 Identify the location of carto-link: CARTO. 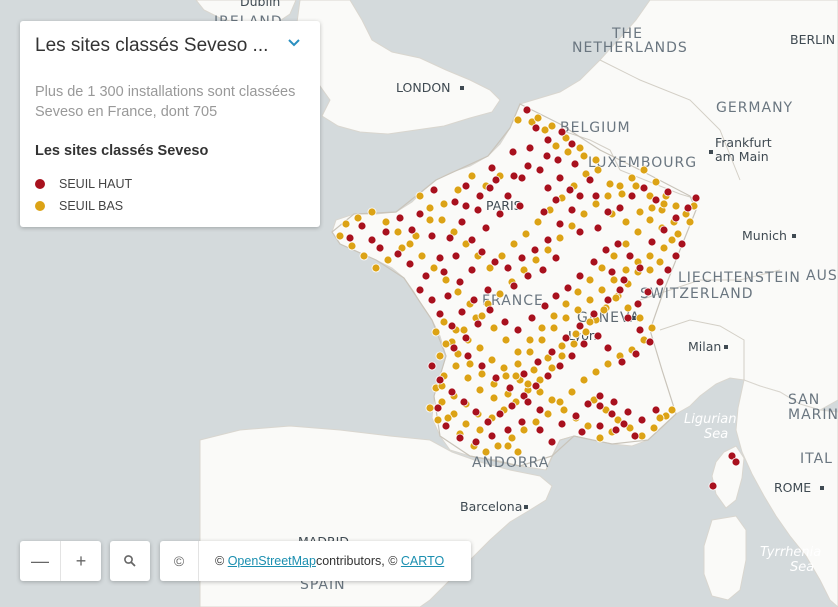
(422, 561).